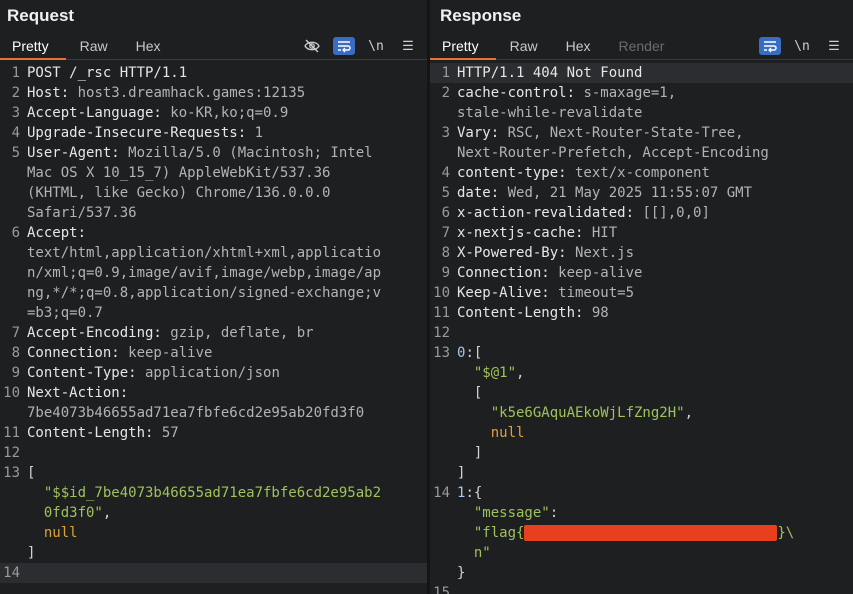  What do you see at coordinates (641, 493) in the screenshot?
I see `code-line: 14 1:{` at bounding box center [641, 493].